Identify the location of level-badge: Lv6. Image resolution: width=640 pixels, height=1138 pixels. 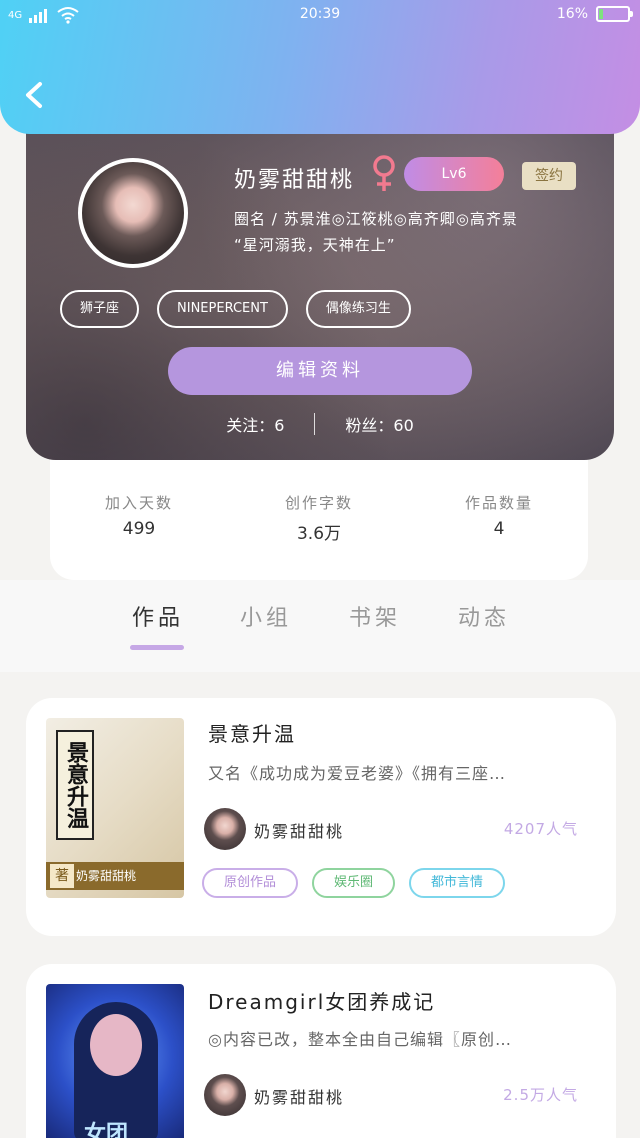
(454, 174).